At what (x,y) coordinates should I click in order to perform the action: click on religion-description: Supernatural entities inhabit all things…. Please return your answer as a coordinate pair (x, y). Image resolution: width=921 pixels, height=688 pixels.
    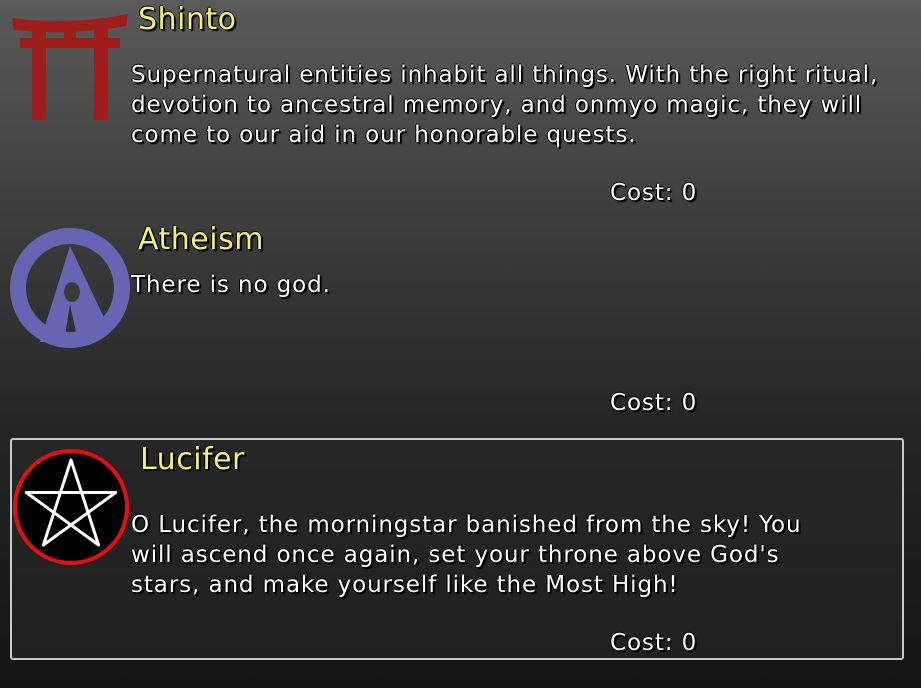
    Looking at the image, I should click on (505, 105).